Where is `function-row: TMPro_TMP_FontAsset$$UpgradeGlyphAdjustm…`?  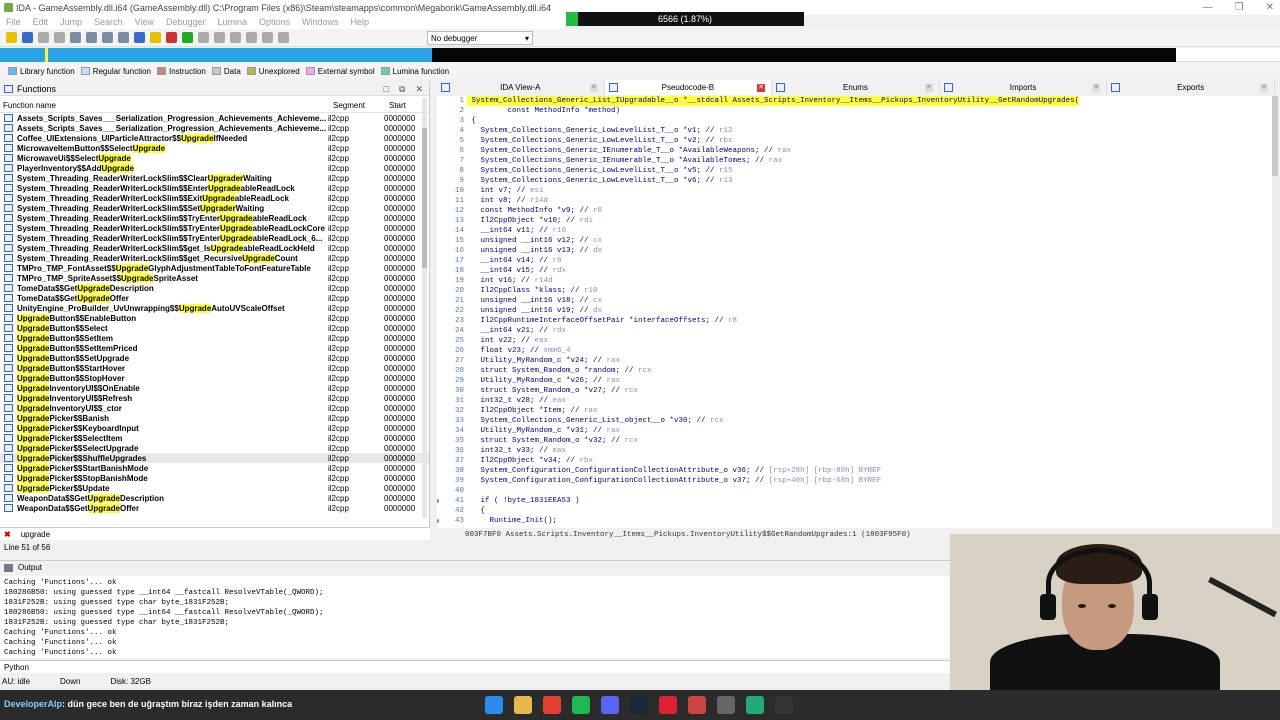
function-row: TMPro_TMP_FontAsset$$UpgradeGlyphAdjustm… is located at coordinates (214, 268).